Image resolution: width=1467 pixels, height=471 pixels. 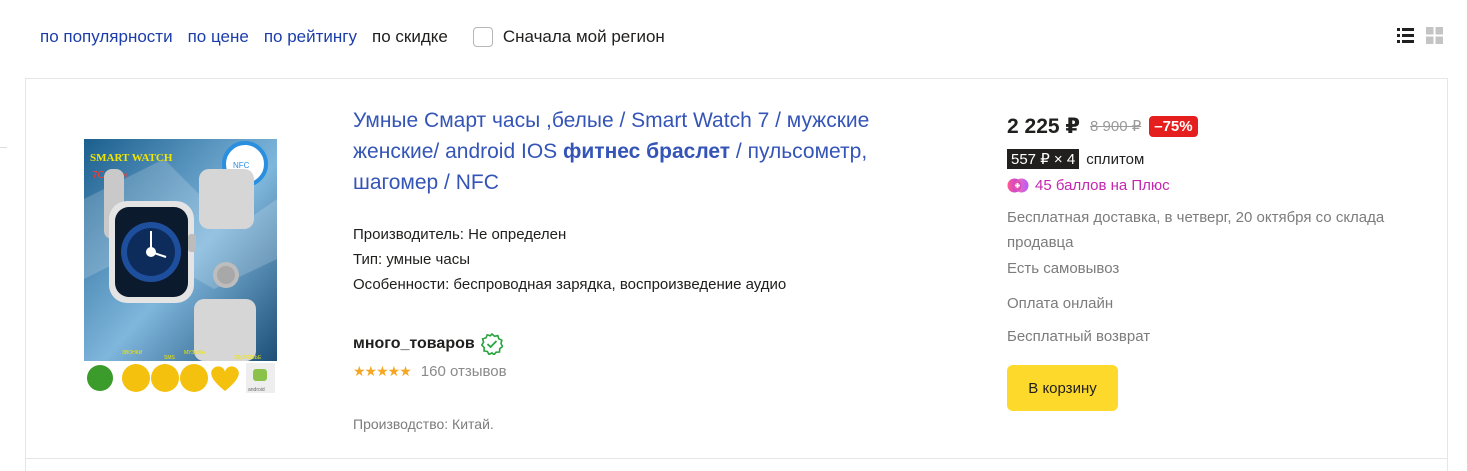 I want to click on add-to-cart-button: В корзину, so click(x=1062, y=388).